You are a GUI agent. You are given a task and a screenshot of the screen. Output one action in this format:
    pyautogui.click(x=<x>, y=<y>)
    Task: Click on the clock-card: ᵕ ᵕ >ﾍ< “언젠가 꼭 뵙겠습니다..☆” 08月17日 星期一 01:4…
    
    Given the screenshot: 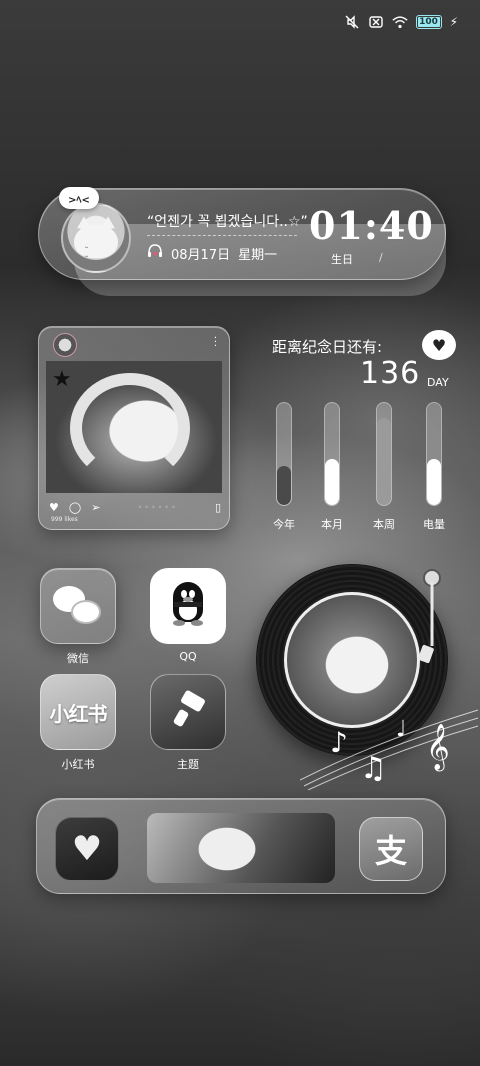 What is the action you would take?
    pyautogui.click(x=242, y=233)
    